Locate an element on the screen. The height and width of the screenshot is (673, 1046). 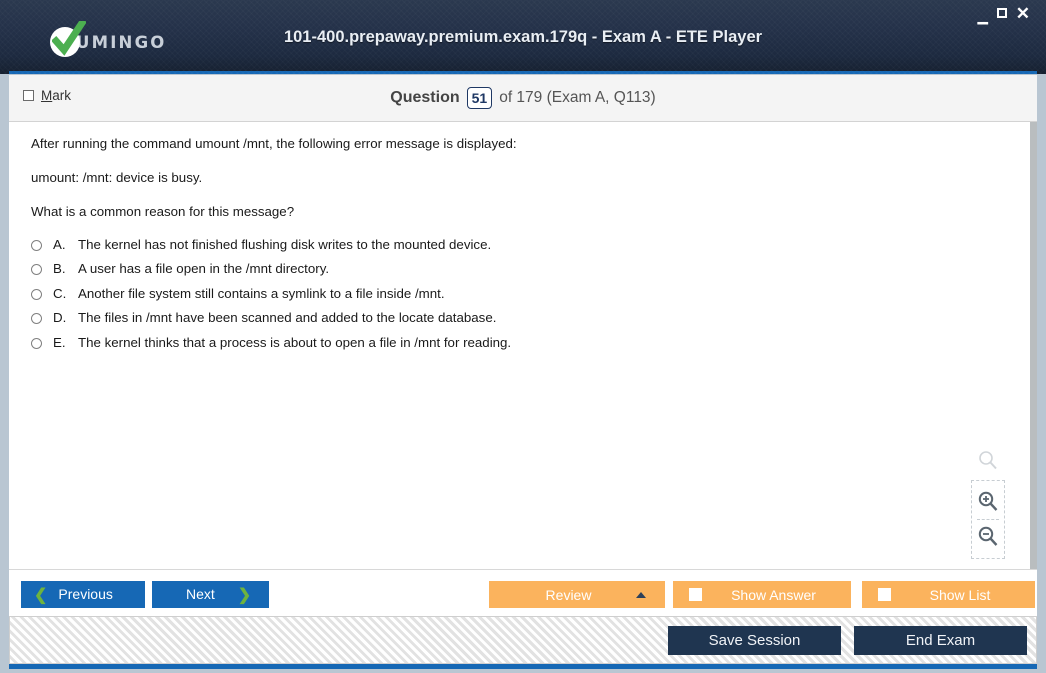
show-list-button: Show List is located at coordinates (948, 594).